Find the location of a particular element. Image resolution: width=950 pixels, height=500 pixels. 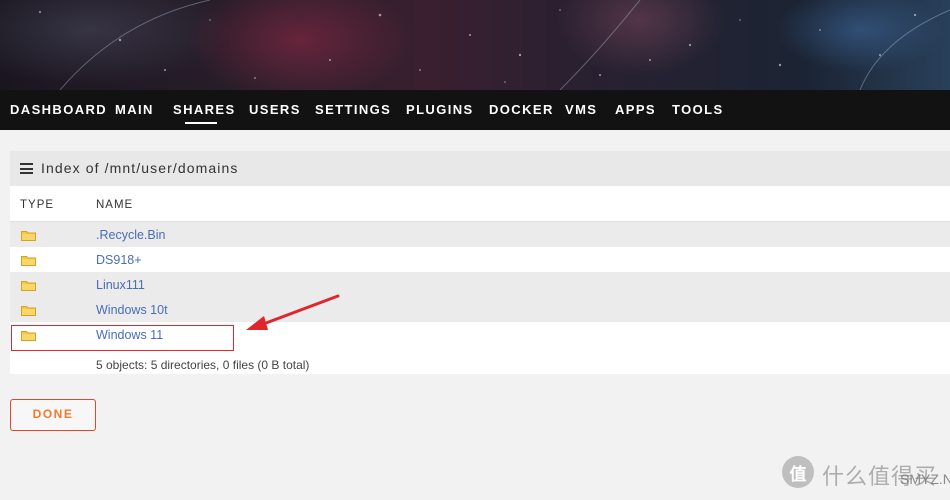

nav-settings: SETTINGS is located at coordinates (353, 109).